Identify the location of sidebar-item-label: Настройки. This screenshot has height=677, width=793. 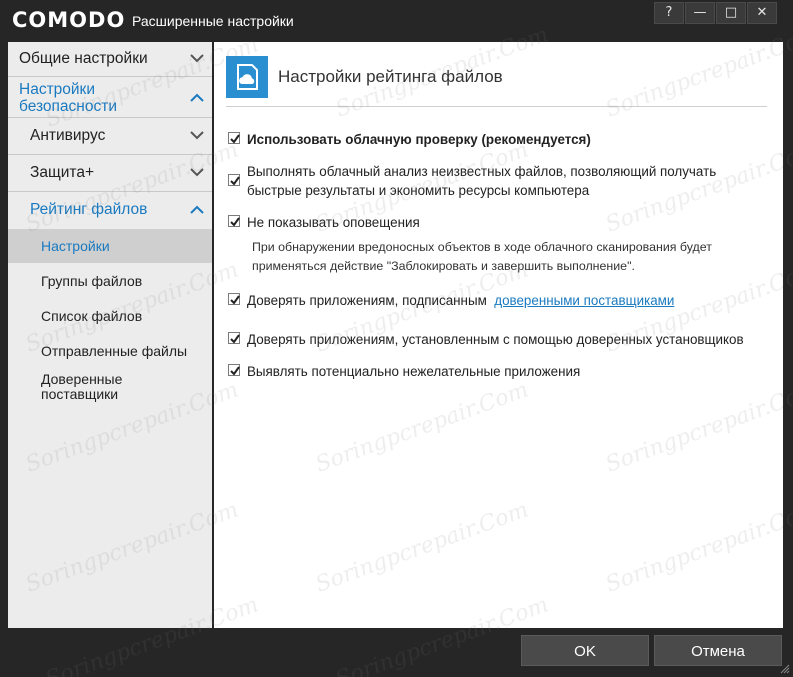
(75, 246).